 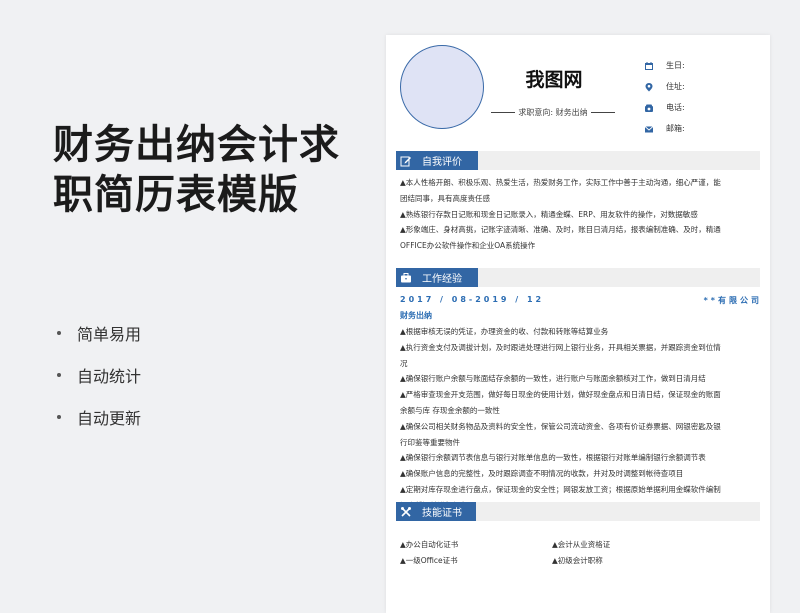 I want to click on section-self-eval-header: 自我评价, so click(x=578, y=160).